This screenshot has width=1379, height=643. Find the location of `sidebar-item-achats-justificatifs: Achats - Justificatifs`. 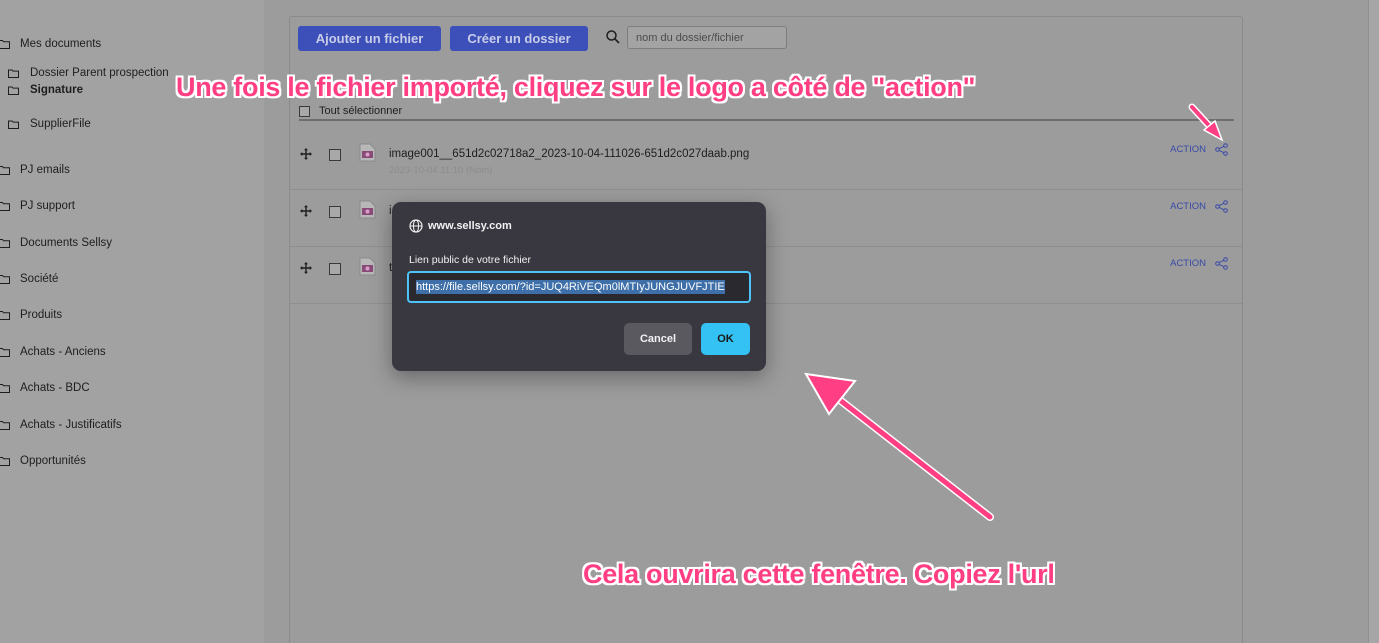

sidebar-item-achats-justificatifs: Achats - Justificatifs is located at coordinates (61, 425).